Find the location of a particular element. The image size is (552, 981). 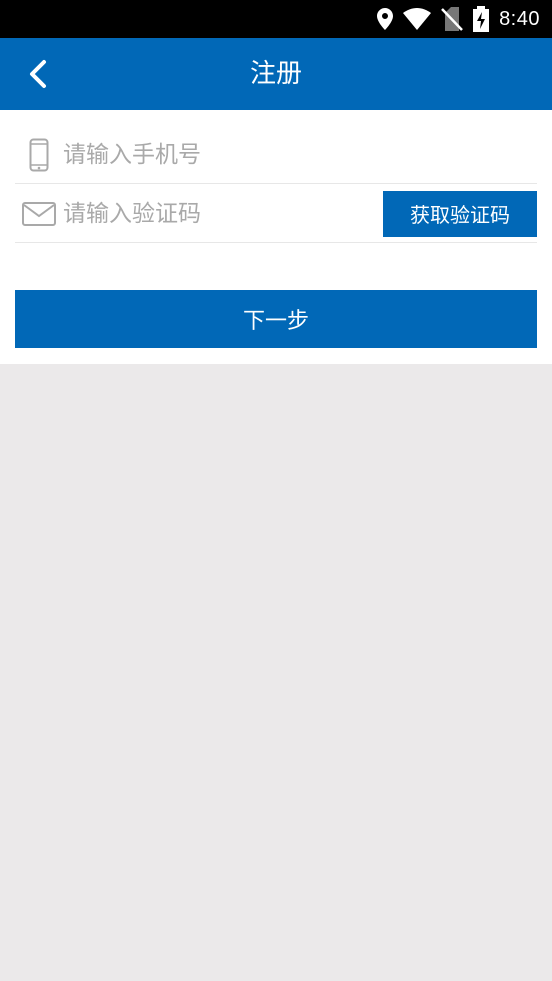

phone-row is located at coordinates (276, 155).